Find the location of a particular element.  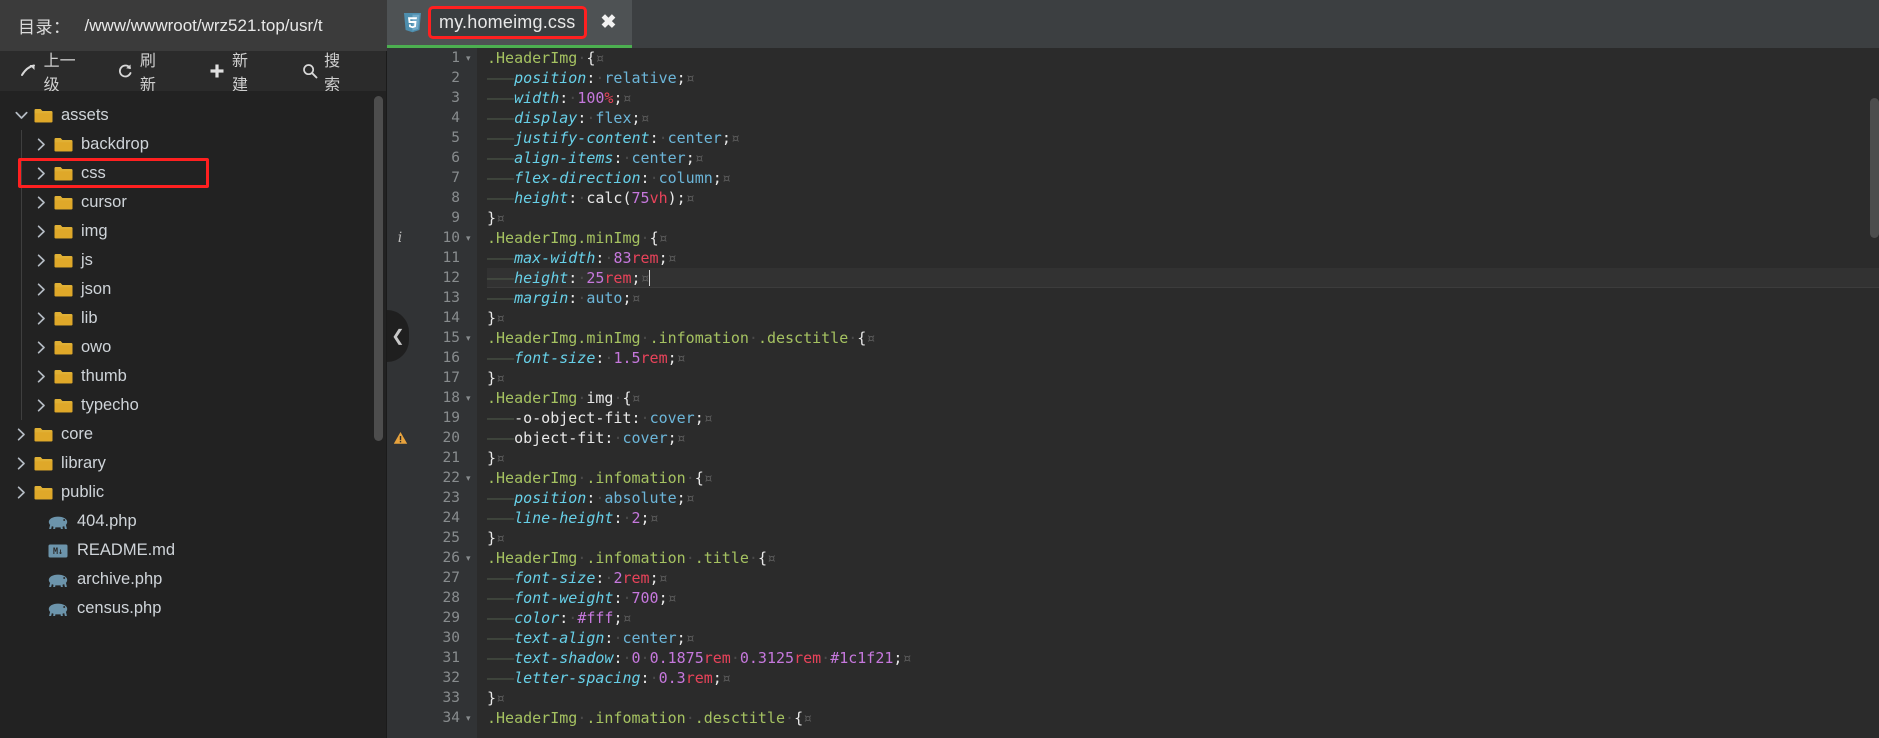

folder-item-img: img is located at coordinates (193, 231).